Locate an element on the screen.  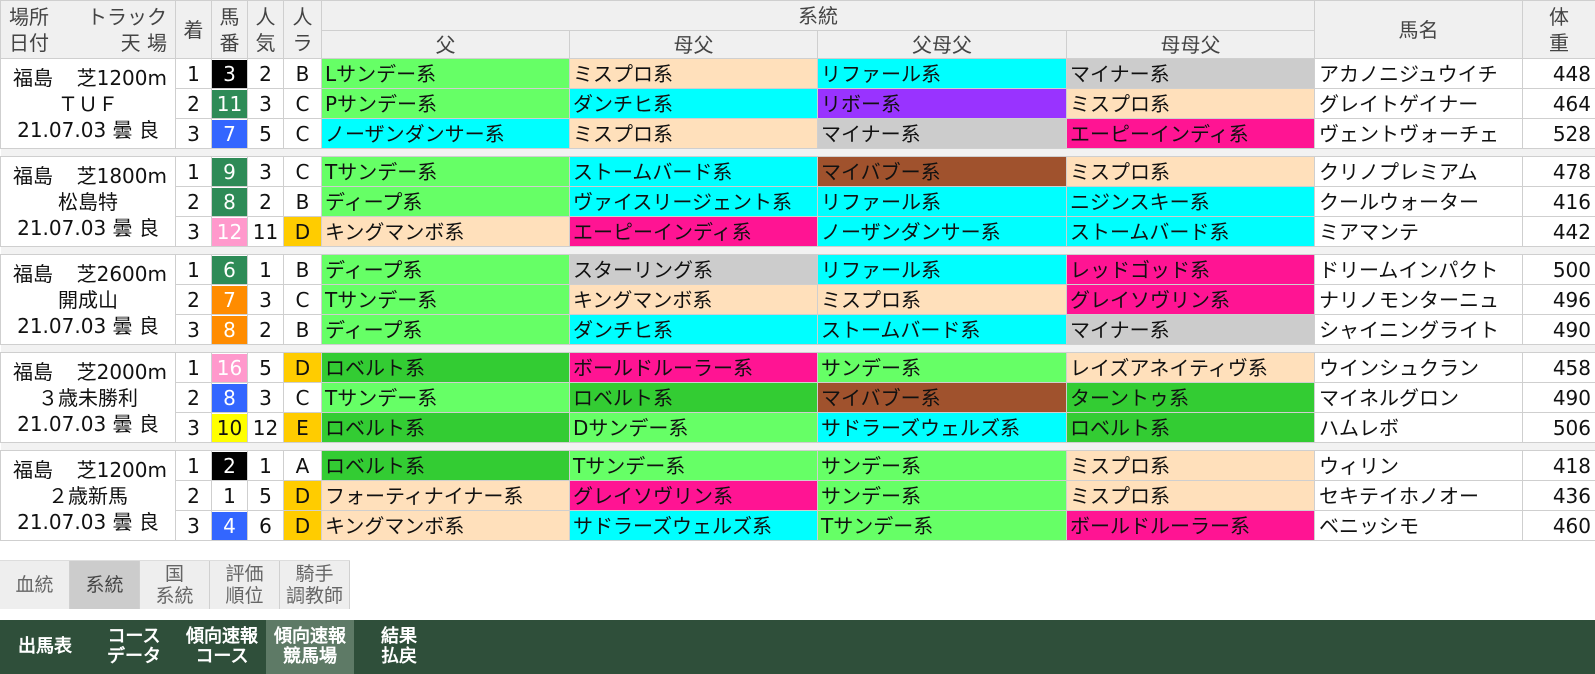
header-dam-damsire: 母母父 is located at coordinates (1190, 44).